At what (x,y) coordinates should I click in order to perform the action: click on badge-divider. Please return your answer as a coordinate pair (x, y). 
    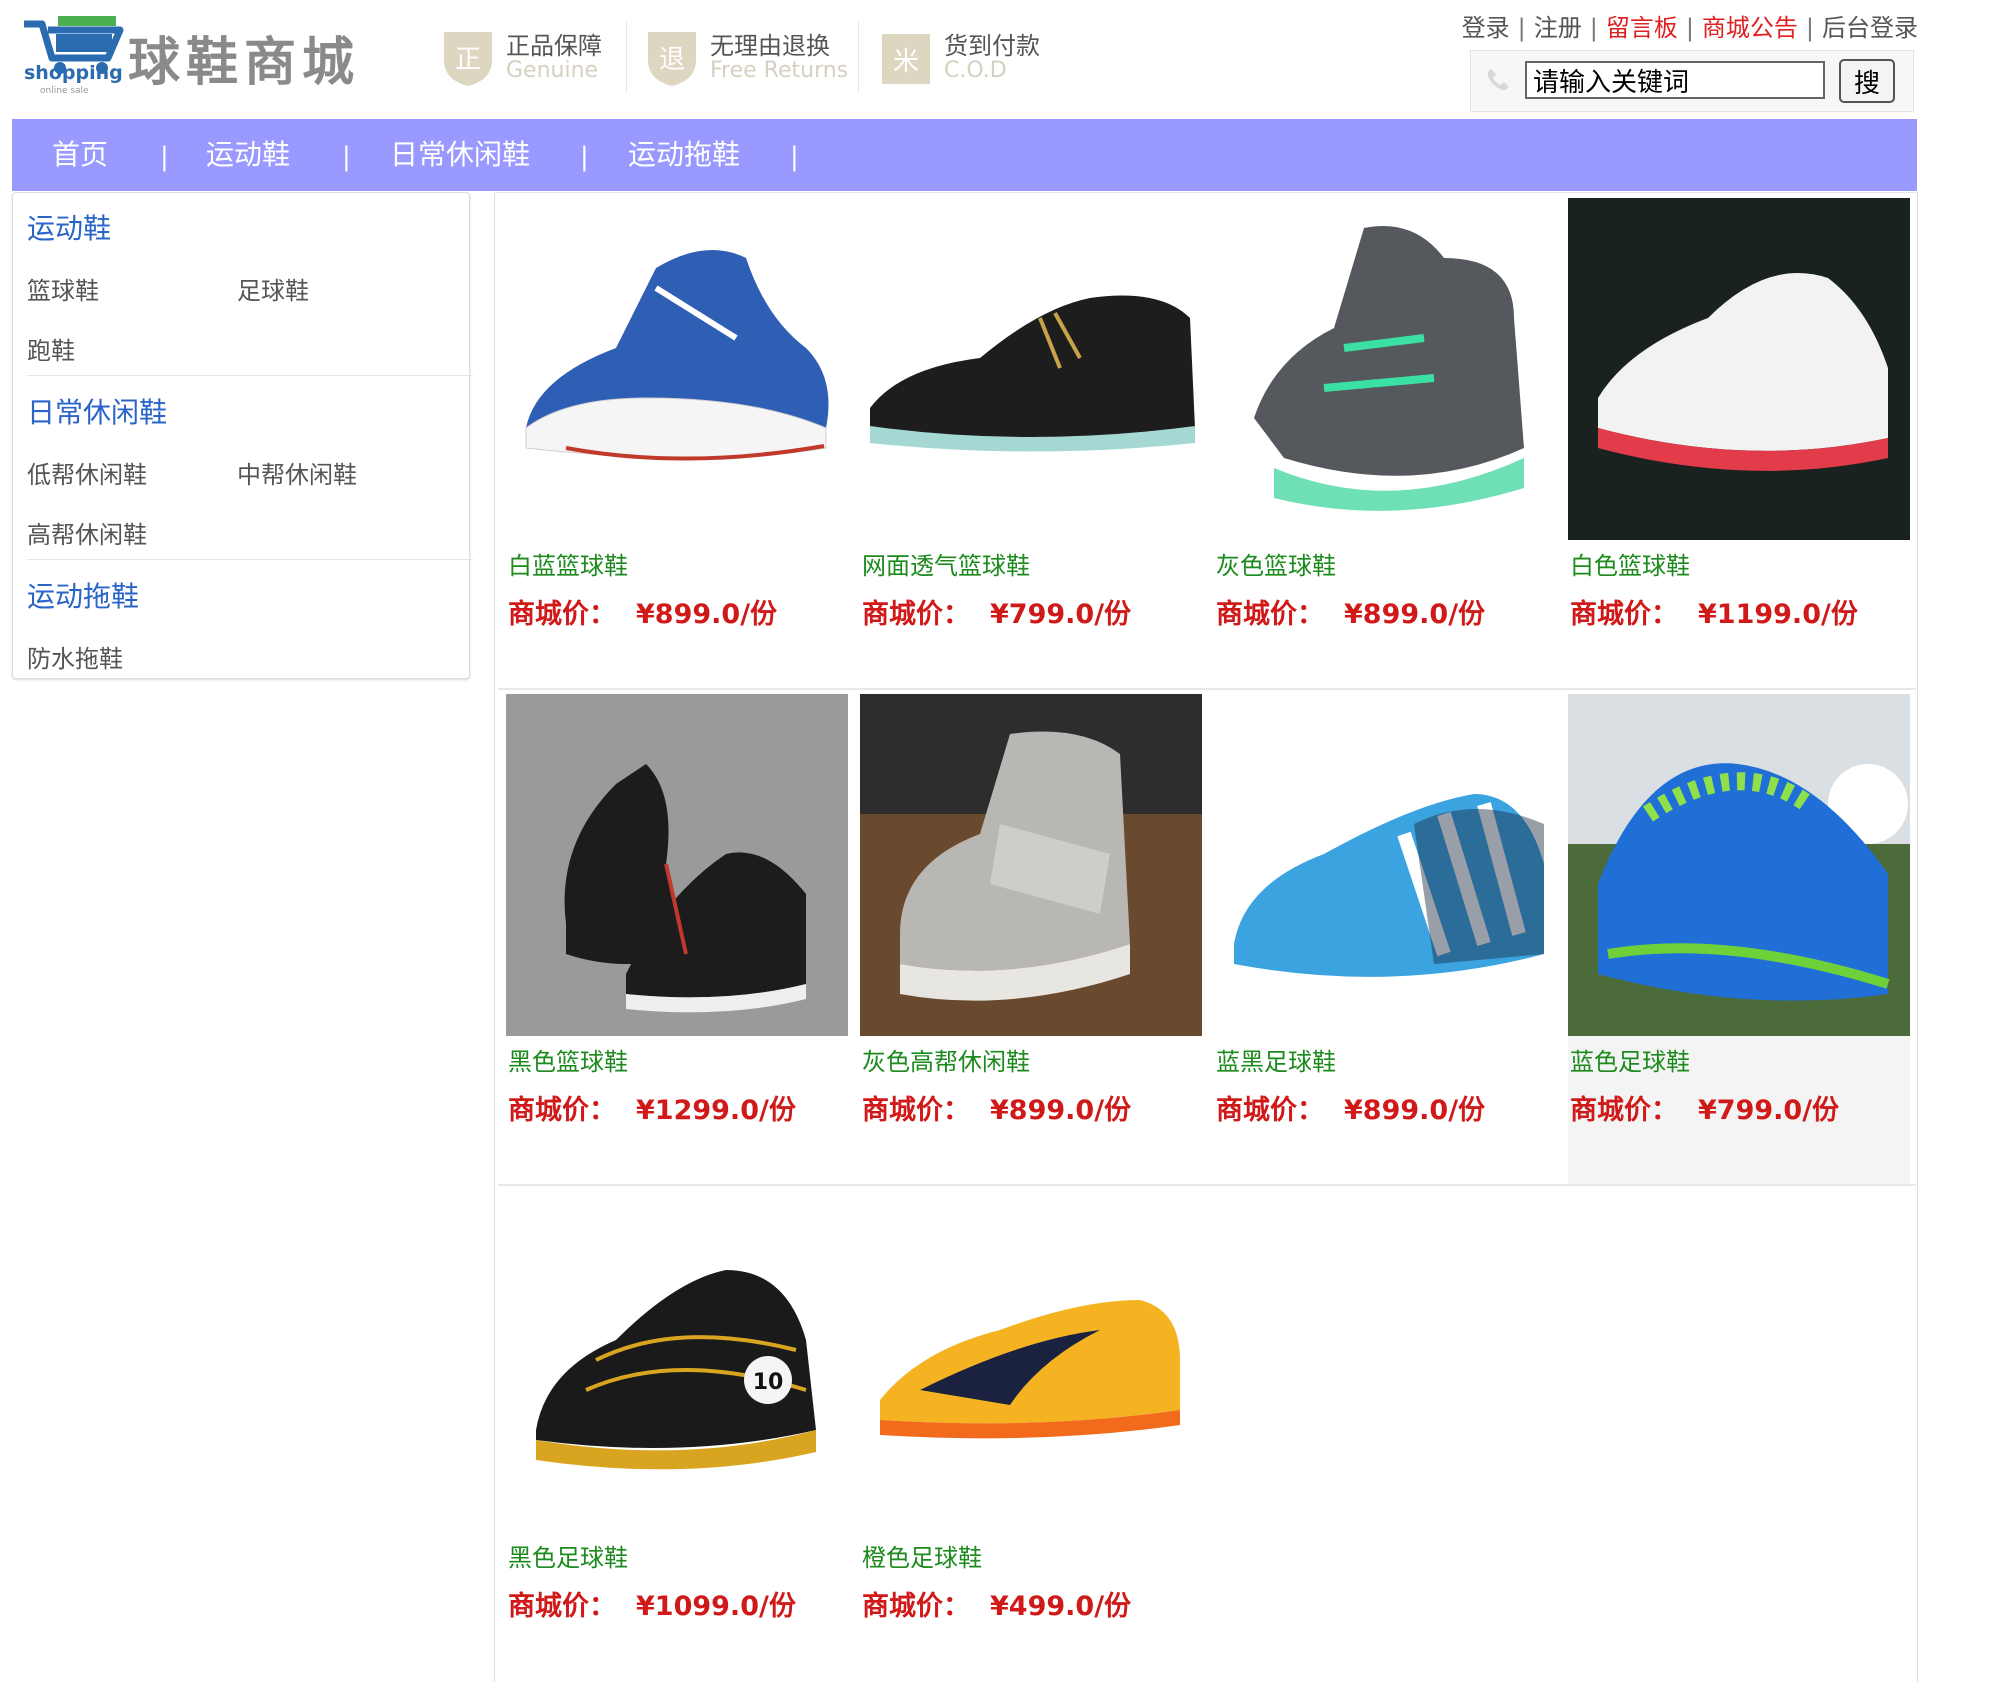
    Looking at the image, I should click on (626, 57).